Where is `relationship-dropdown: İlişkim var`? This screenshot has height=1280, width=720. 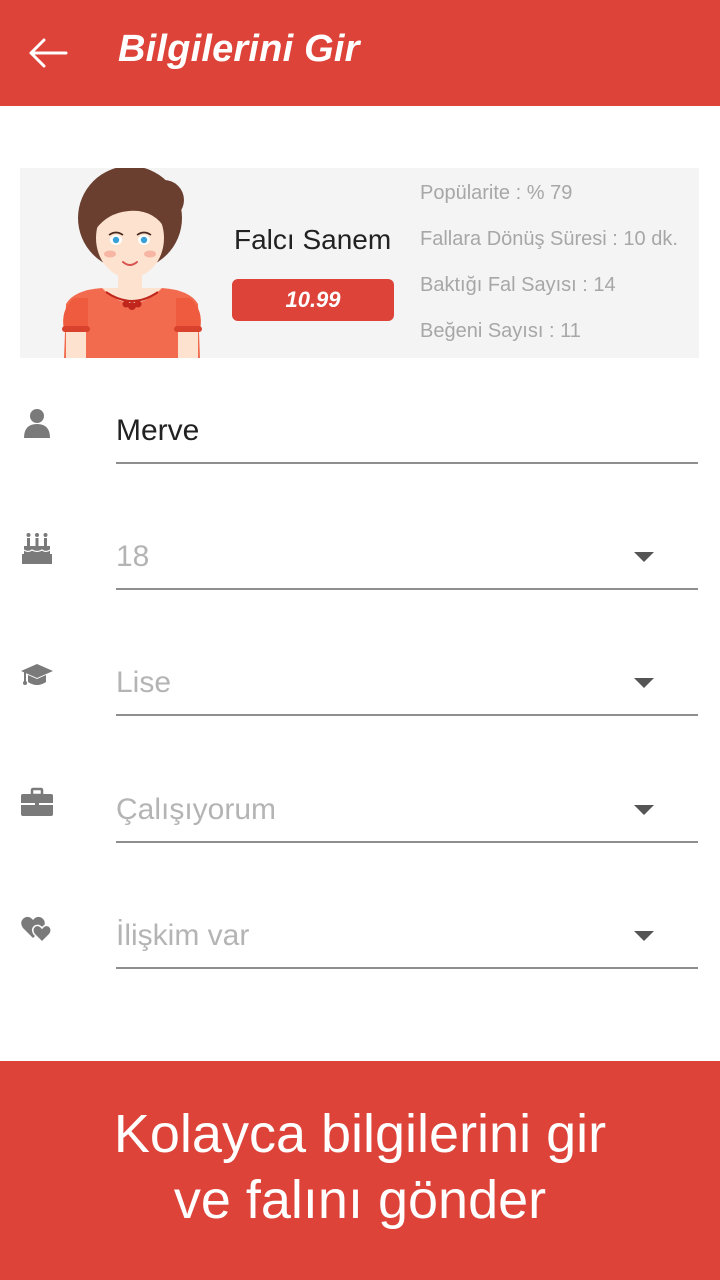 relationship-dropdown: İlişkim var is located at coordinates (407, 938).